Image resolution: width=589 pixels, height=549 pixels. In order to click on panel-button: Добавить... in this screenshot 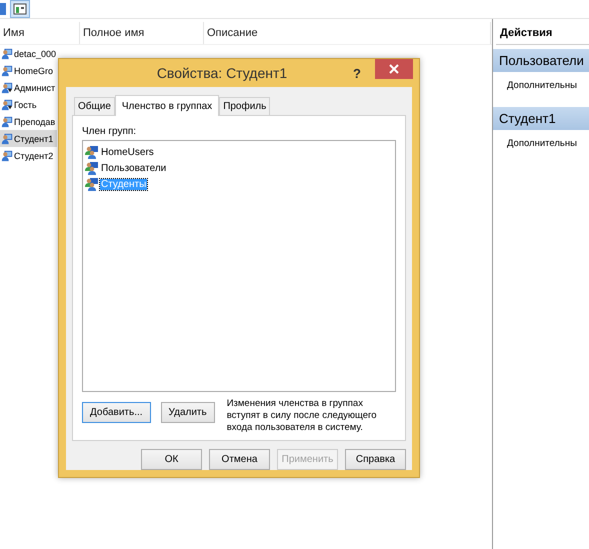, I will do `click(116, 412)`.